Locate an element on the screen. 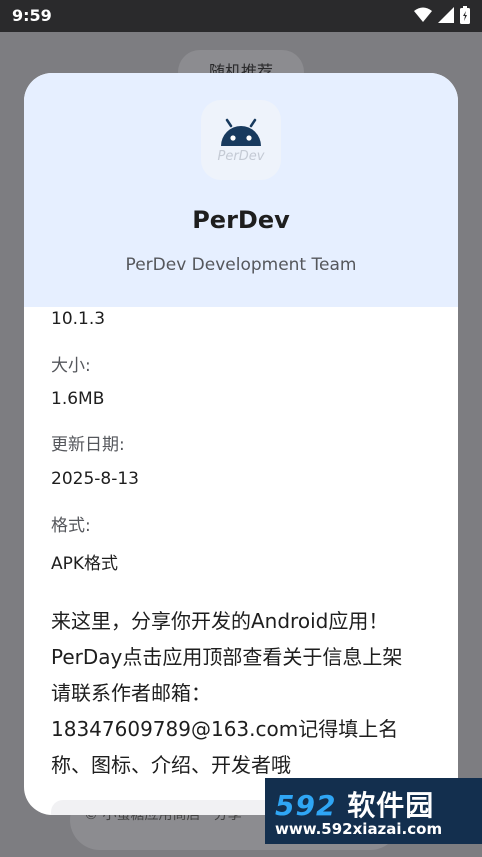 The height and width of the screenshot is (857, 482). description-line: 18347609789@163.com记得填上名 is located at coordinates (225, 729).